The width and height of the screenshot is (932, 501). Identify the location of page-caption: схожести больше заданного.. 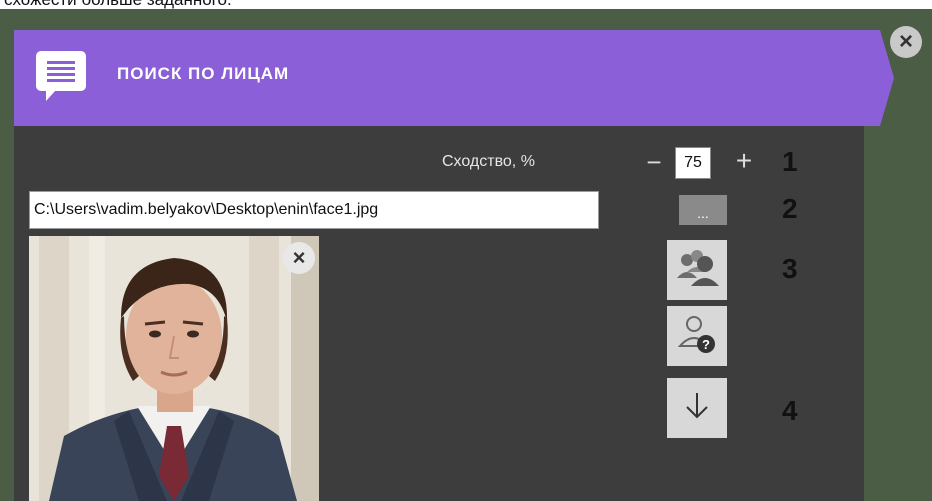
(118, 4).